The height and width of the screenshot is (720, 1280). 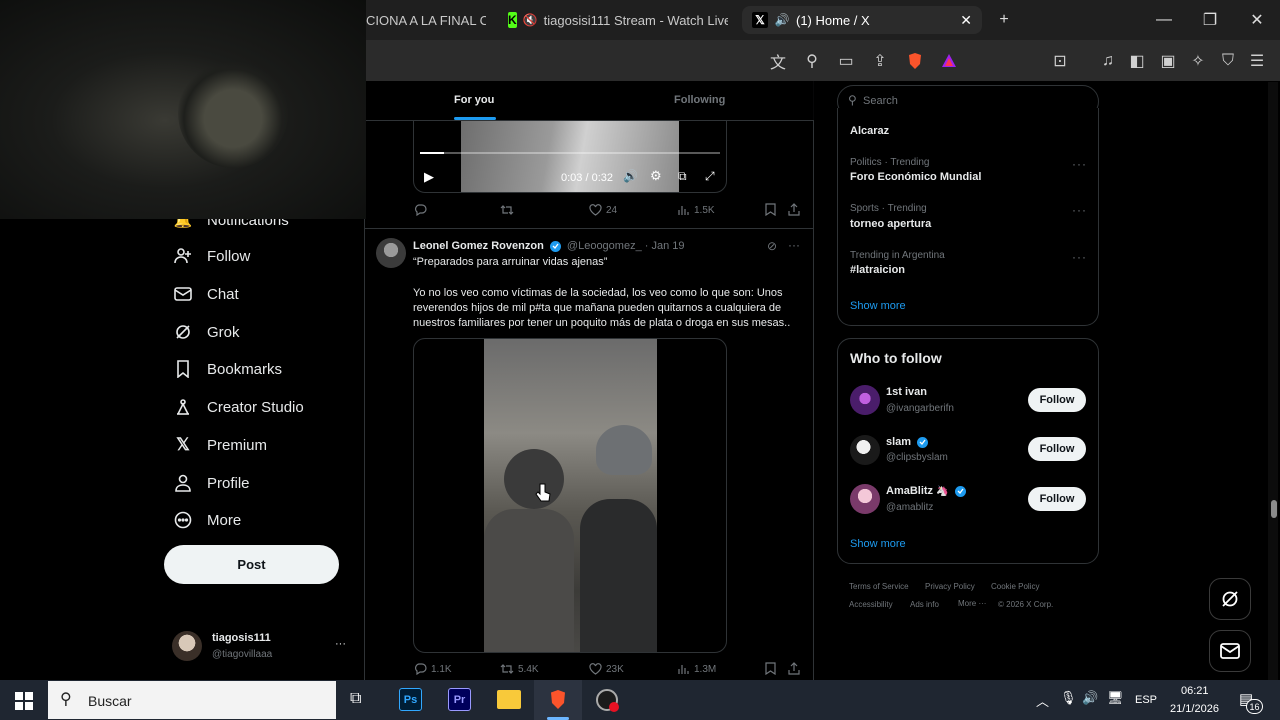 What do you see at coordinates (879, 586) in the screenshot?
I see `terms-link: Terms of Service` at bounding box center [879, 586].